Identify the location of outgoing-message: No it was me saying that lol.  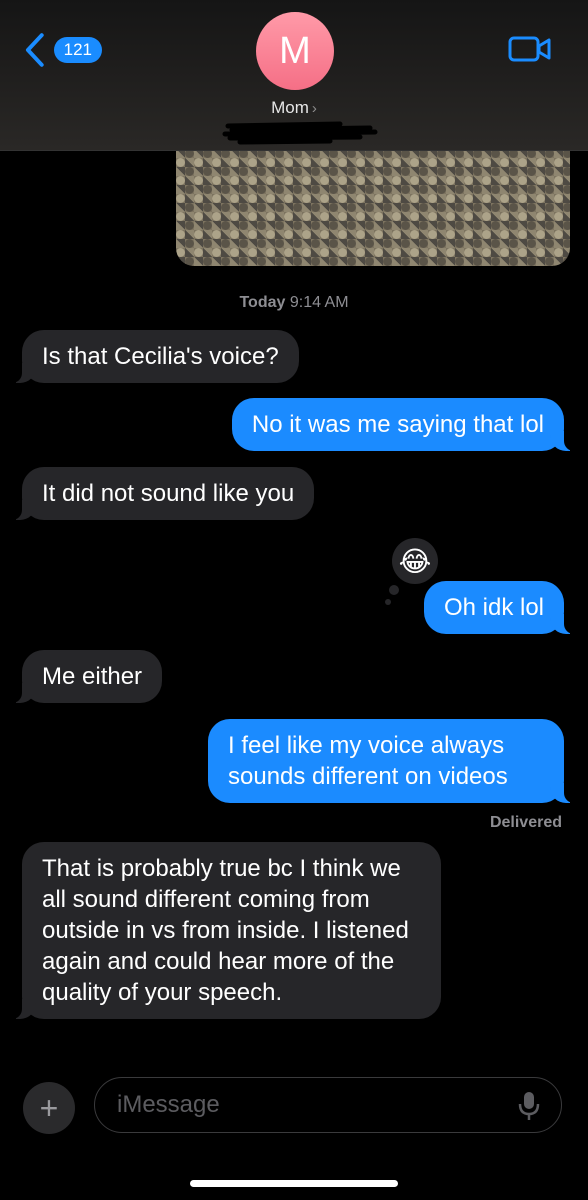
(404, 424).